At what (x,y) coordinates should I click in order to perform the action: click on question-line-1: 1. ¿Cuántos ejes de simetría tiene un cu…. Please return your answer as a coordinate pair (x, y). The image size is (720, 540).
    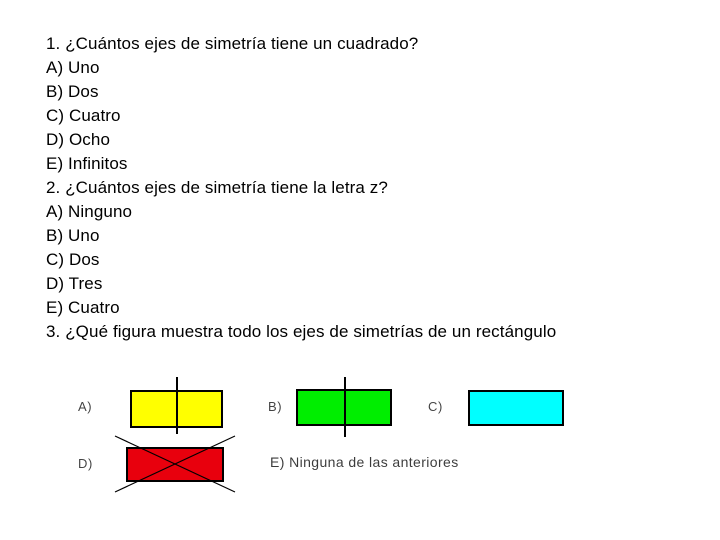
    Looking at the image, I should click on (232, 43).